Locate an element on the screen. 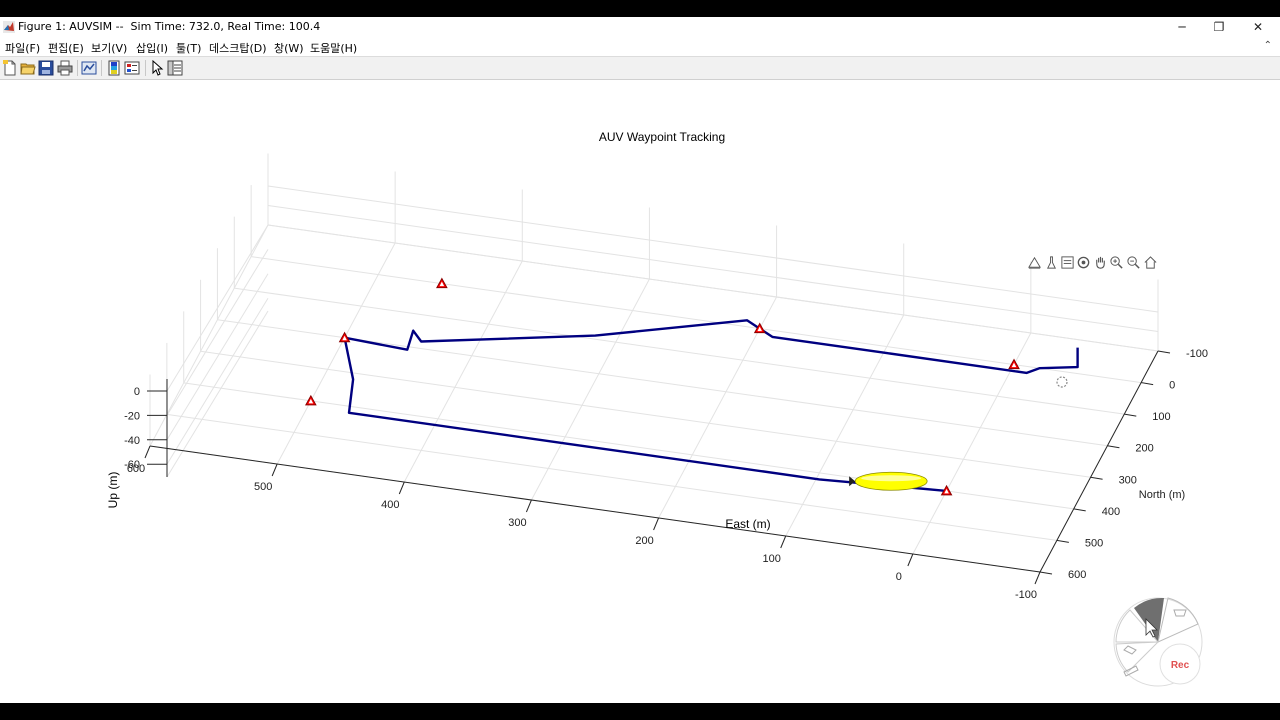 The width and height of the screenshot is (1280, 720). close-button: ✕ is located at coordinates (1258, 27).